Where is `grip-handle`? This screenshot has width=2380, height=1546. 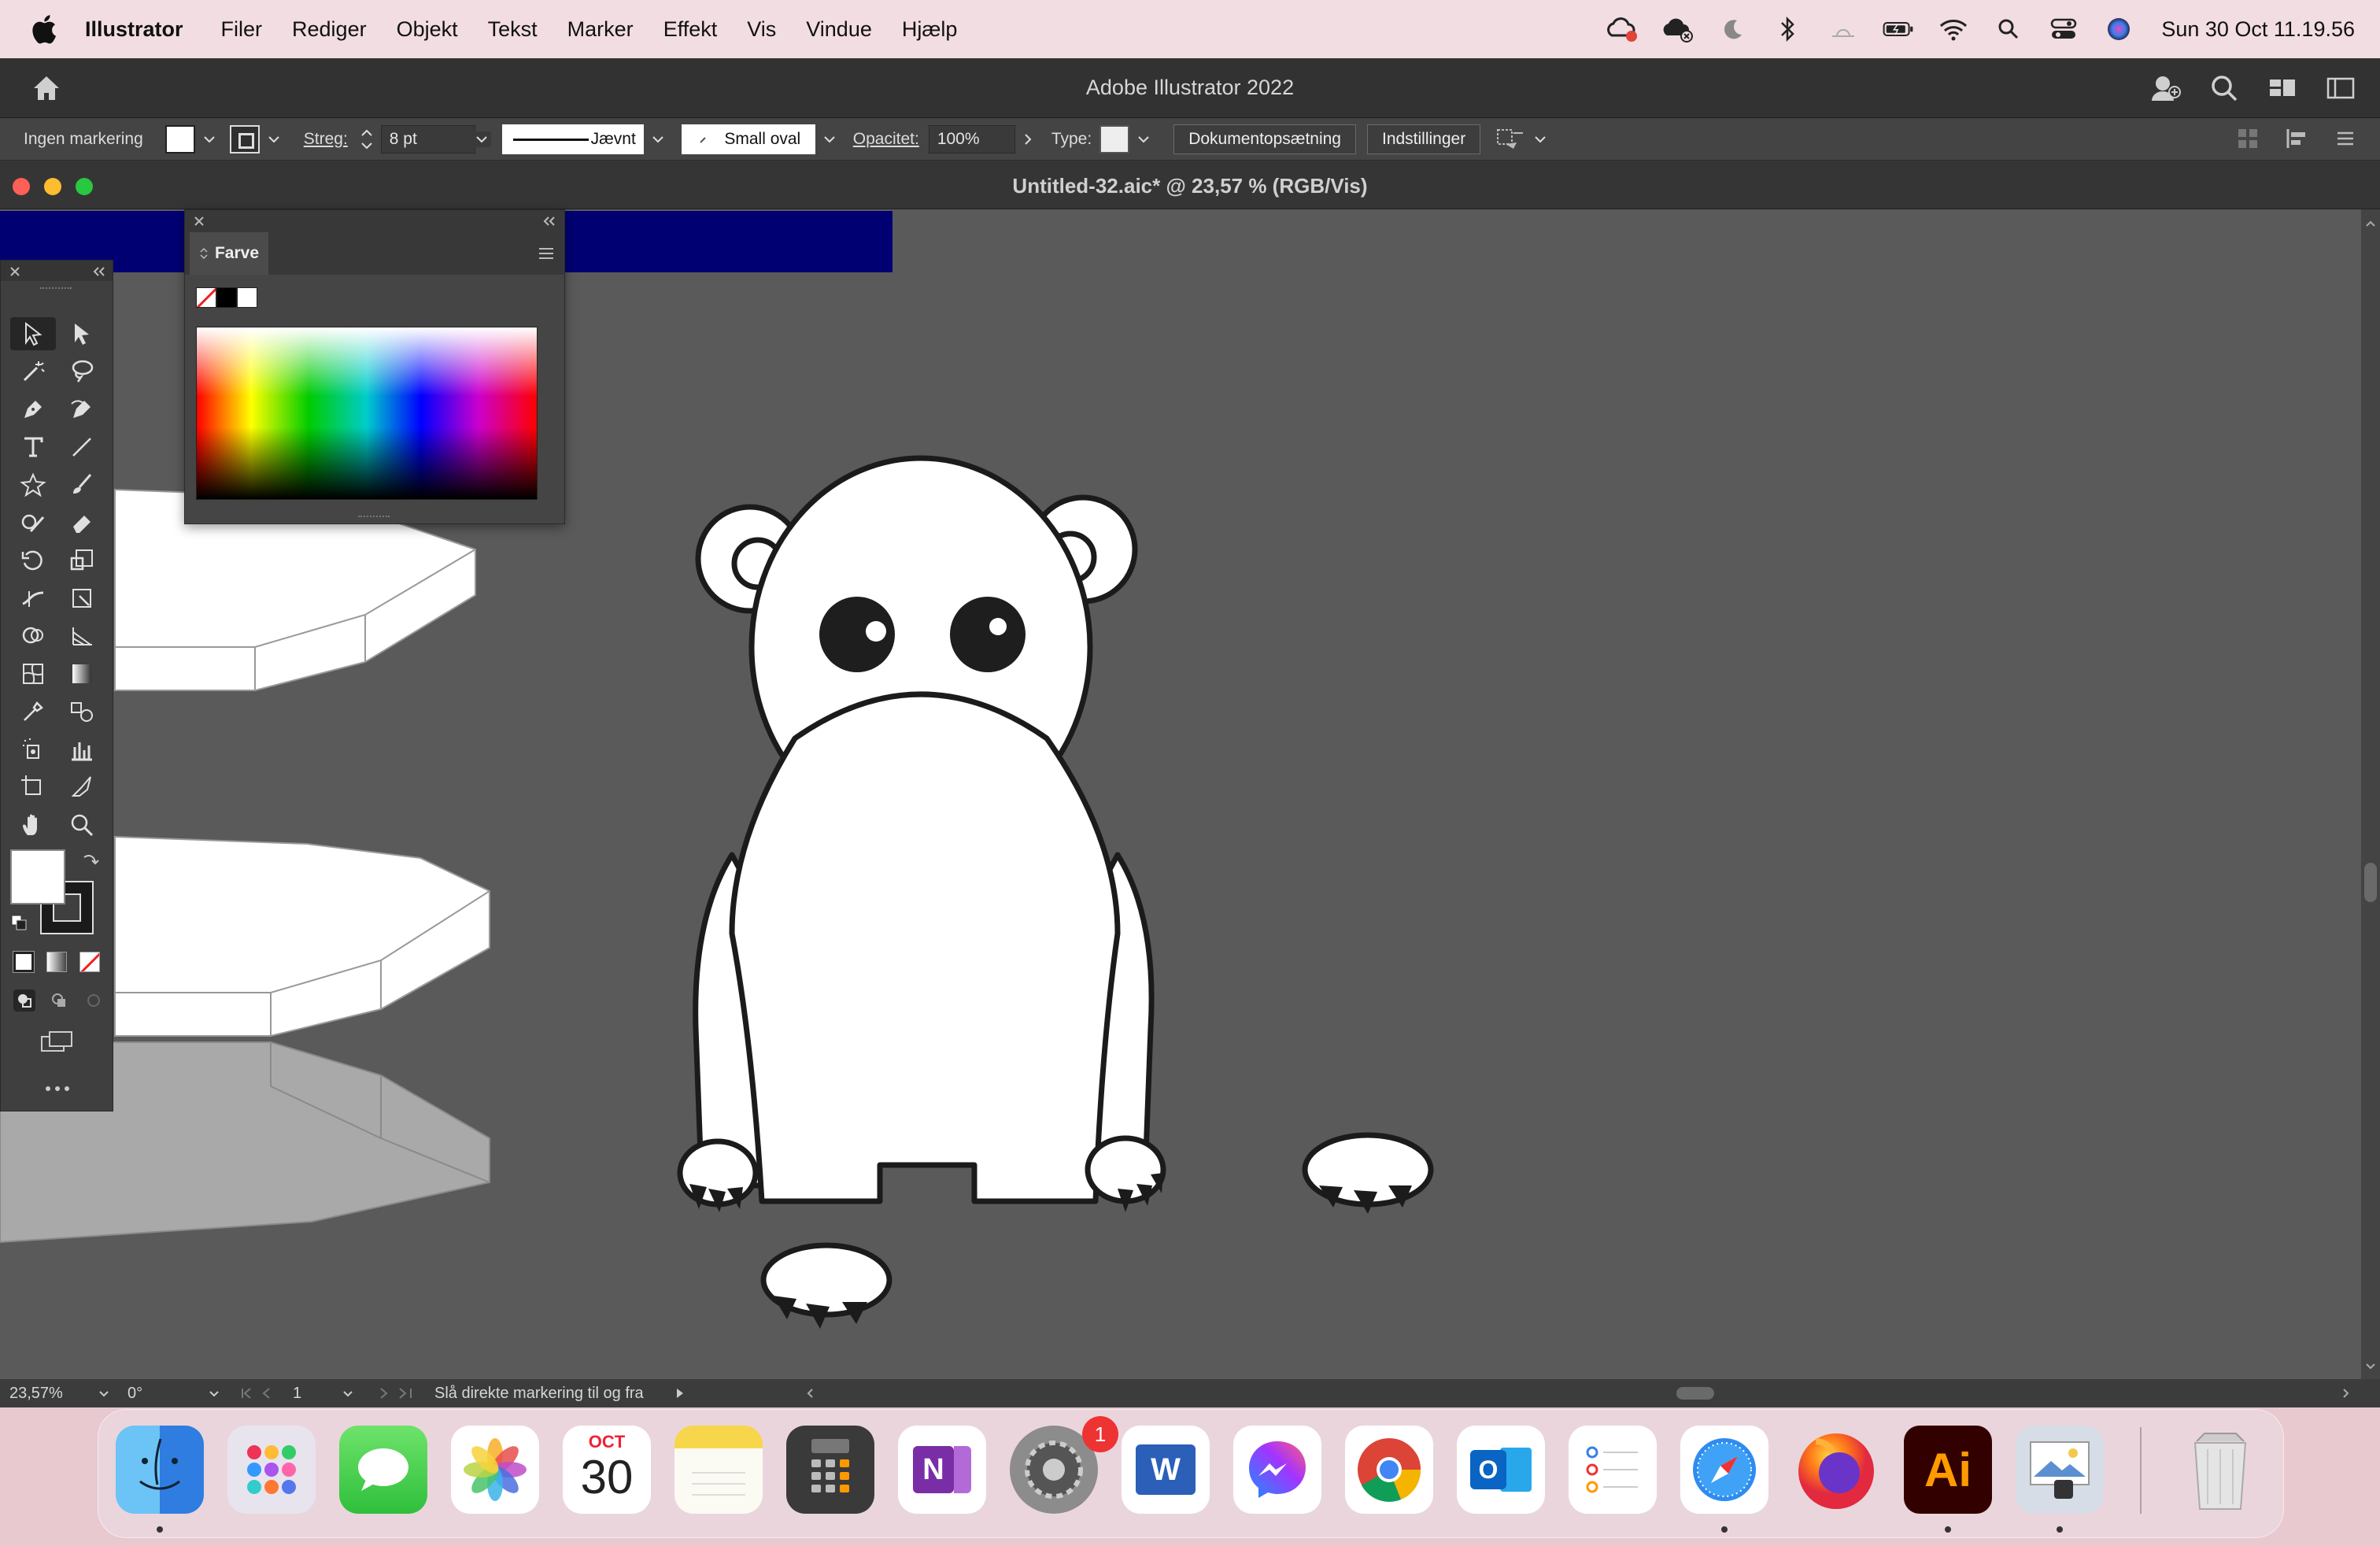
grip-handle is located at coordinates (56, 289).